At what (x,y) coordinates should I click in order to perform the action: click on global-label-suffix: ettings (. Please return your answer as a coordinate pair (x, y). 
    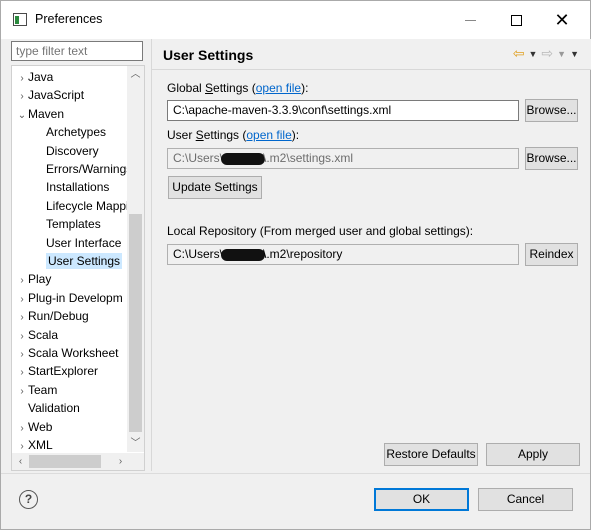
    Looking at the image, I should click on (234, 88).